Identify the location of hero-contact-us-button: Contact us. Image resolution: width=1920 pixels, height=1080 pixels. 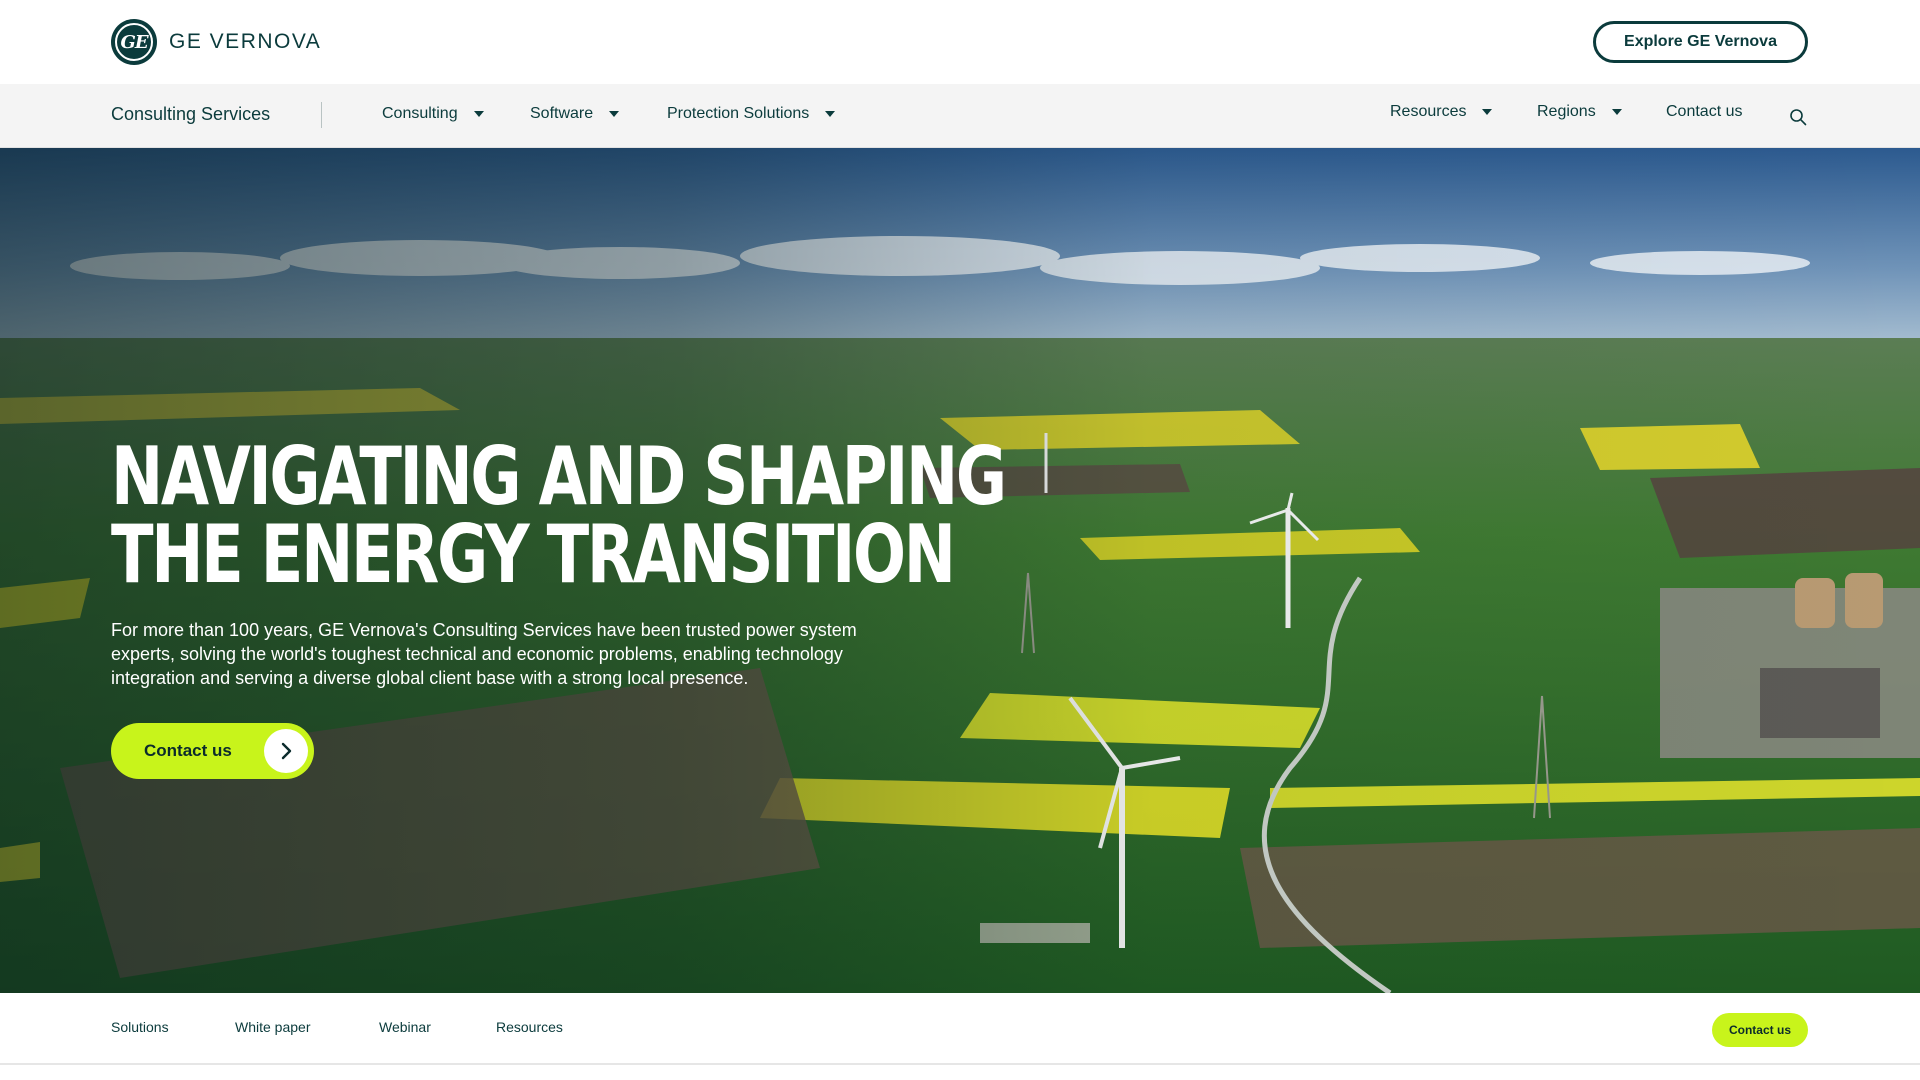
(212, 751).